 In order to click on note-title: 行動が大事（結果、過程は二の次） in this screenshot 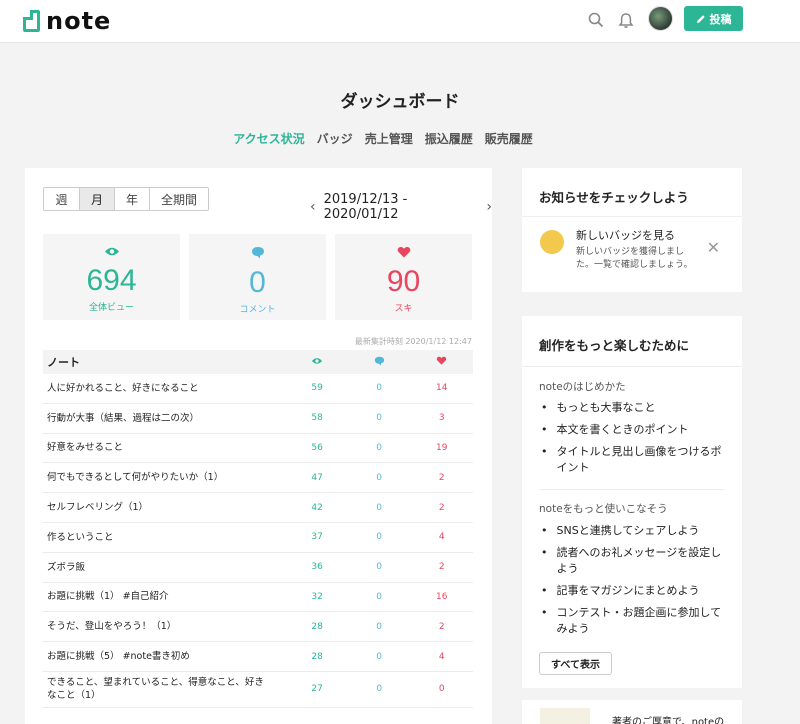, I will do `click(164, 418)`.